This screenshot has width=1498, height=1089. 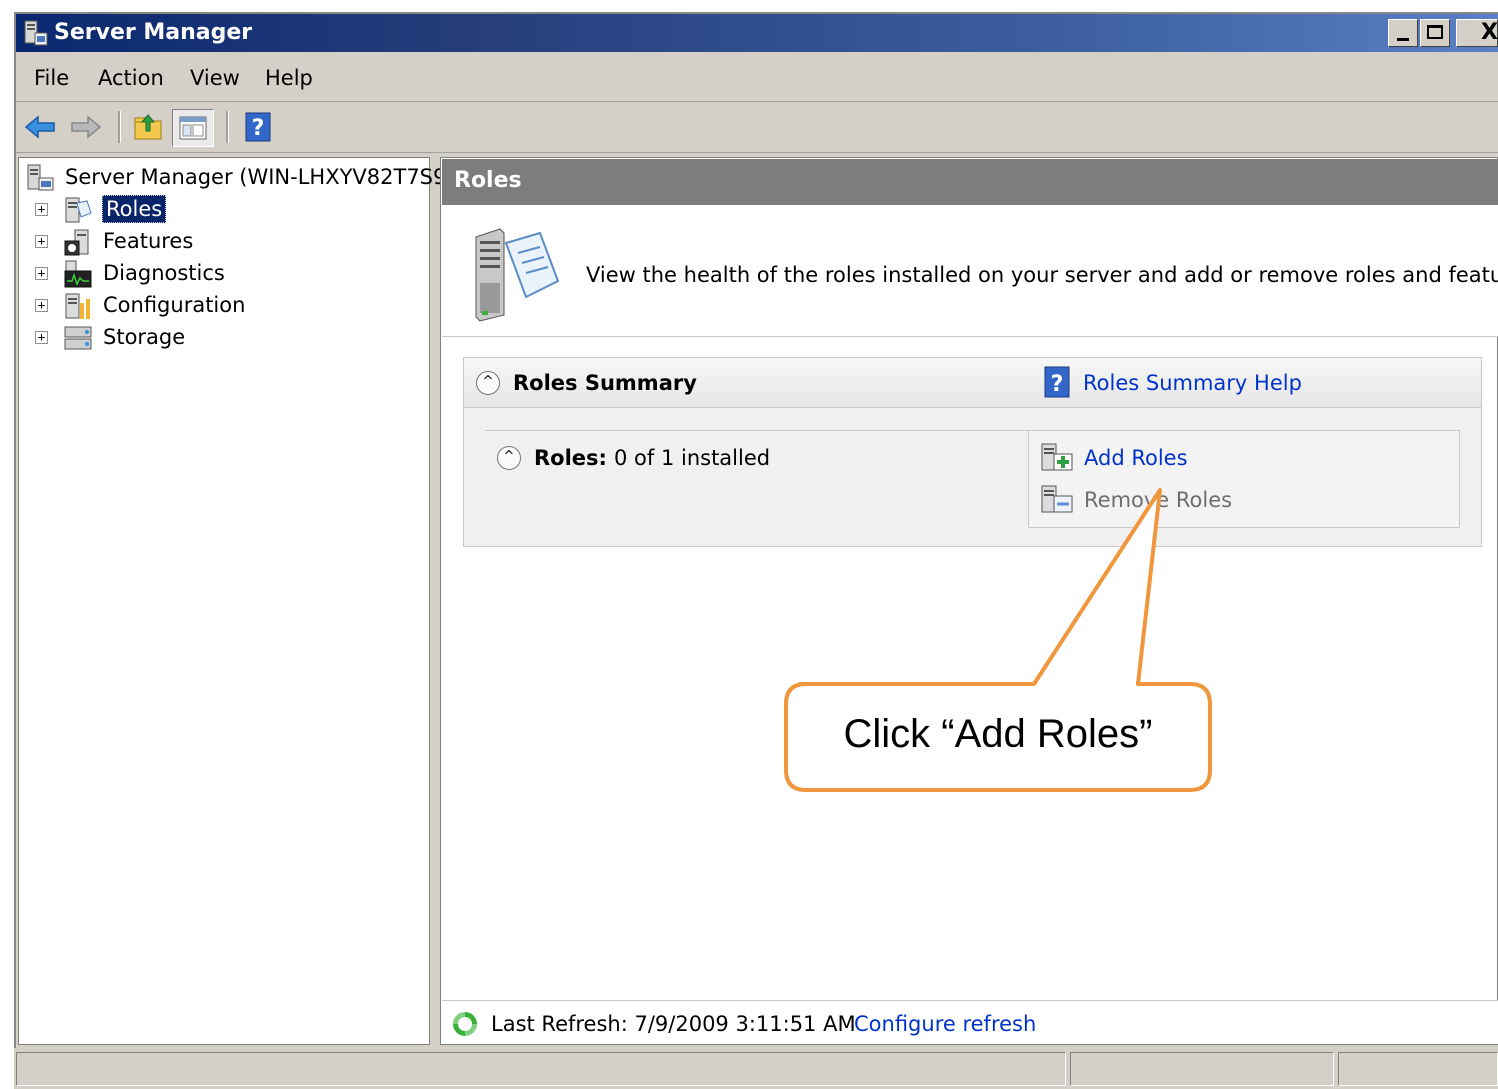 What do you see at coordinates (1403, 39) in the screenshot?
I see `minimize-icon` at bounding box center [1403, 39].